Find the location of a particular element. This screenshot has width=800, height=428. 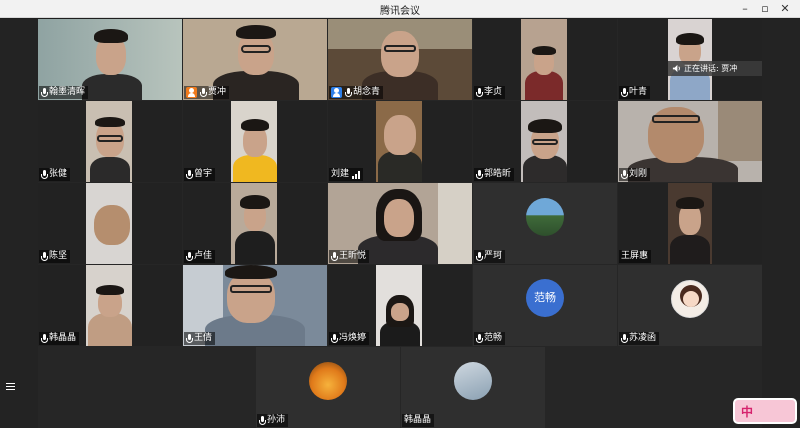

participant-name: 胡念青 is located at coordinates (356, 92).